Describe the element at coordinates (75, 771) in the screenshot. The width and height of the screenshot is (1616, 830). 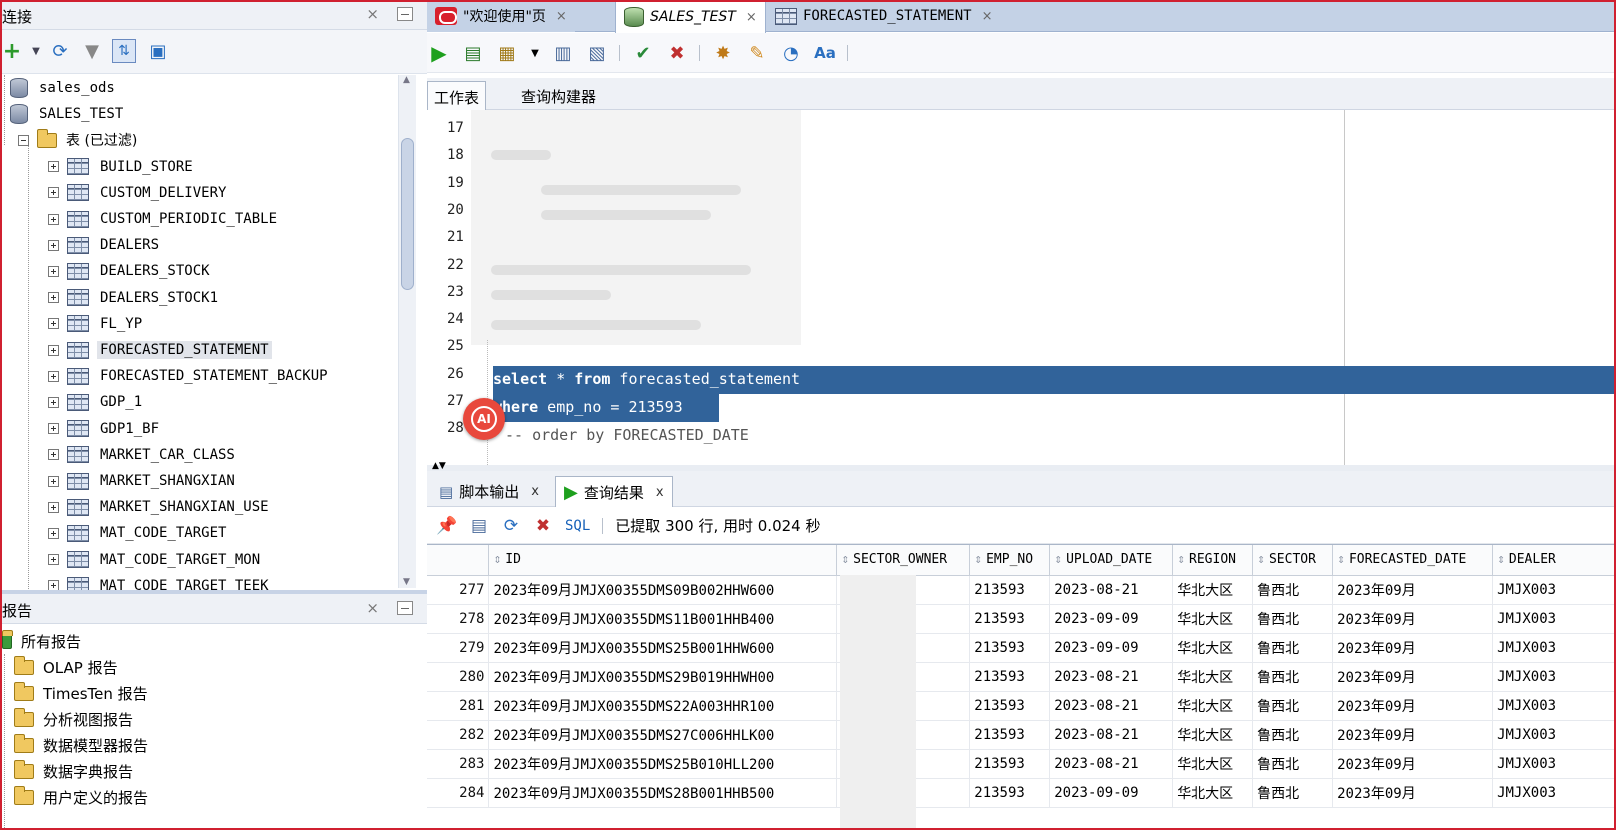
I see `report-node: 数据字典报告` at that location.